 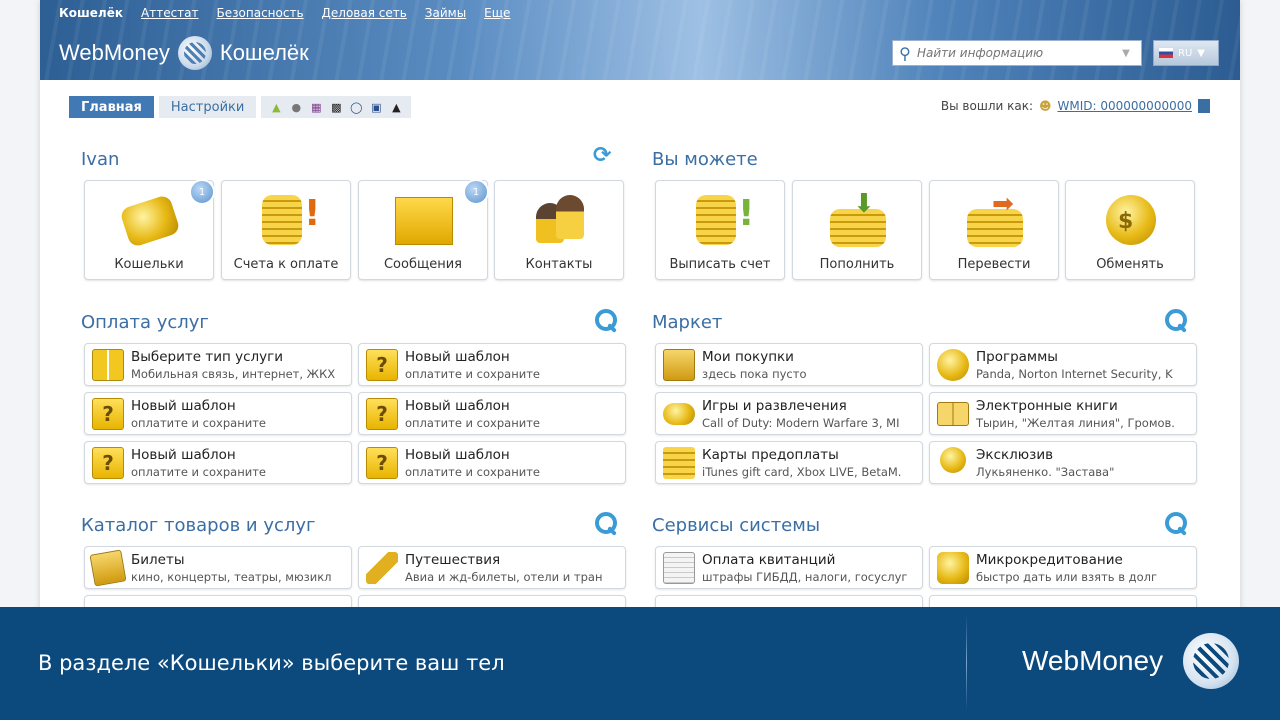 I want to click on opera-icon: ◯, so click(x=356, y=107).